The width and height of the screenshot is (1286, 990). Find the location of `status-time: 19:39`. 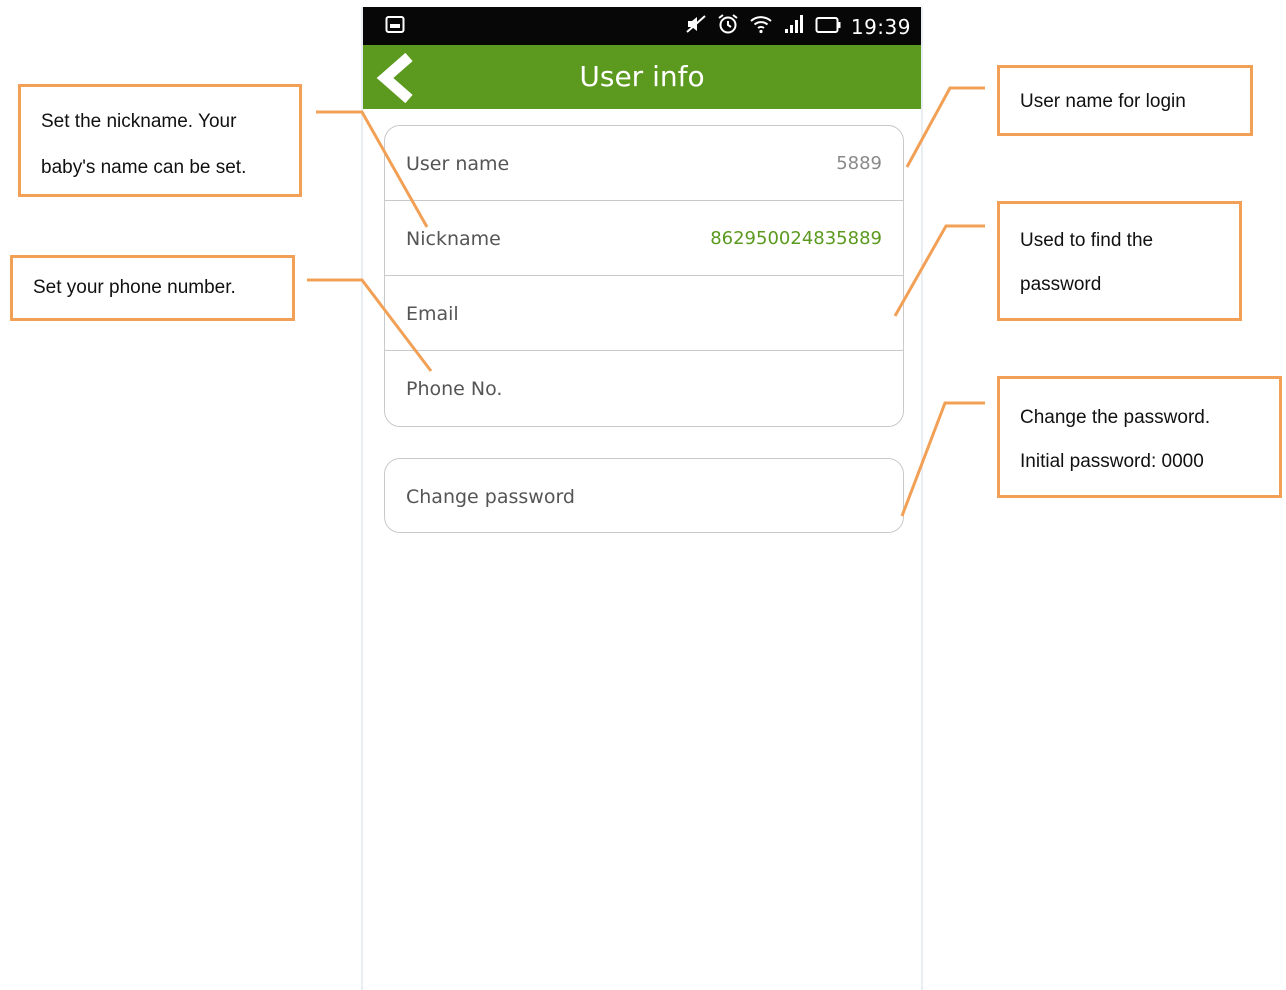

status-time: 19:39 is located at coordinates (880, 26).